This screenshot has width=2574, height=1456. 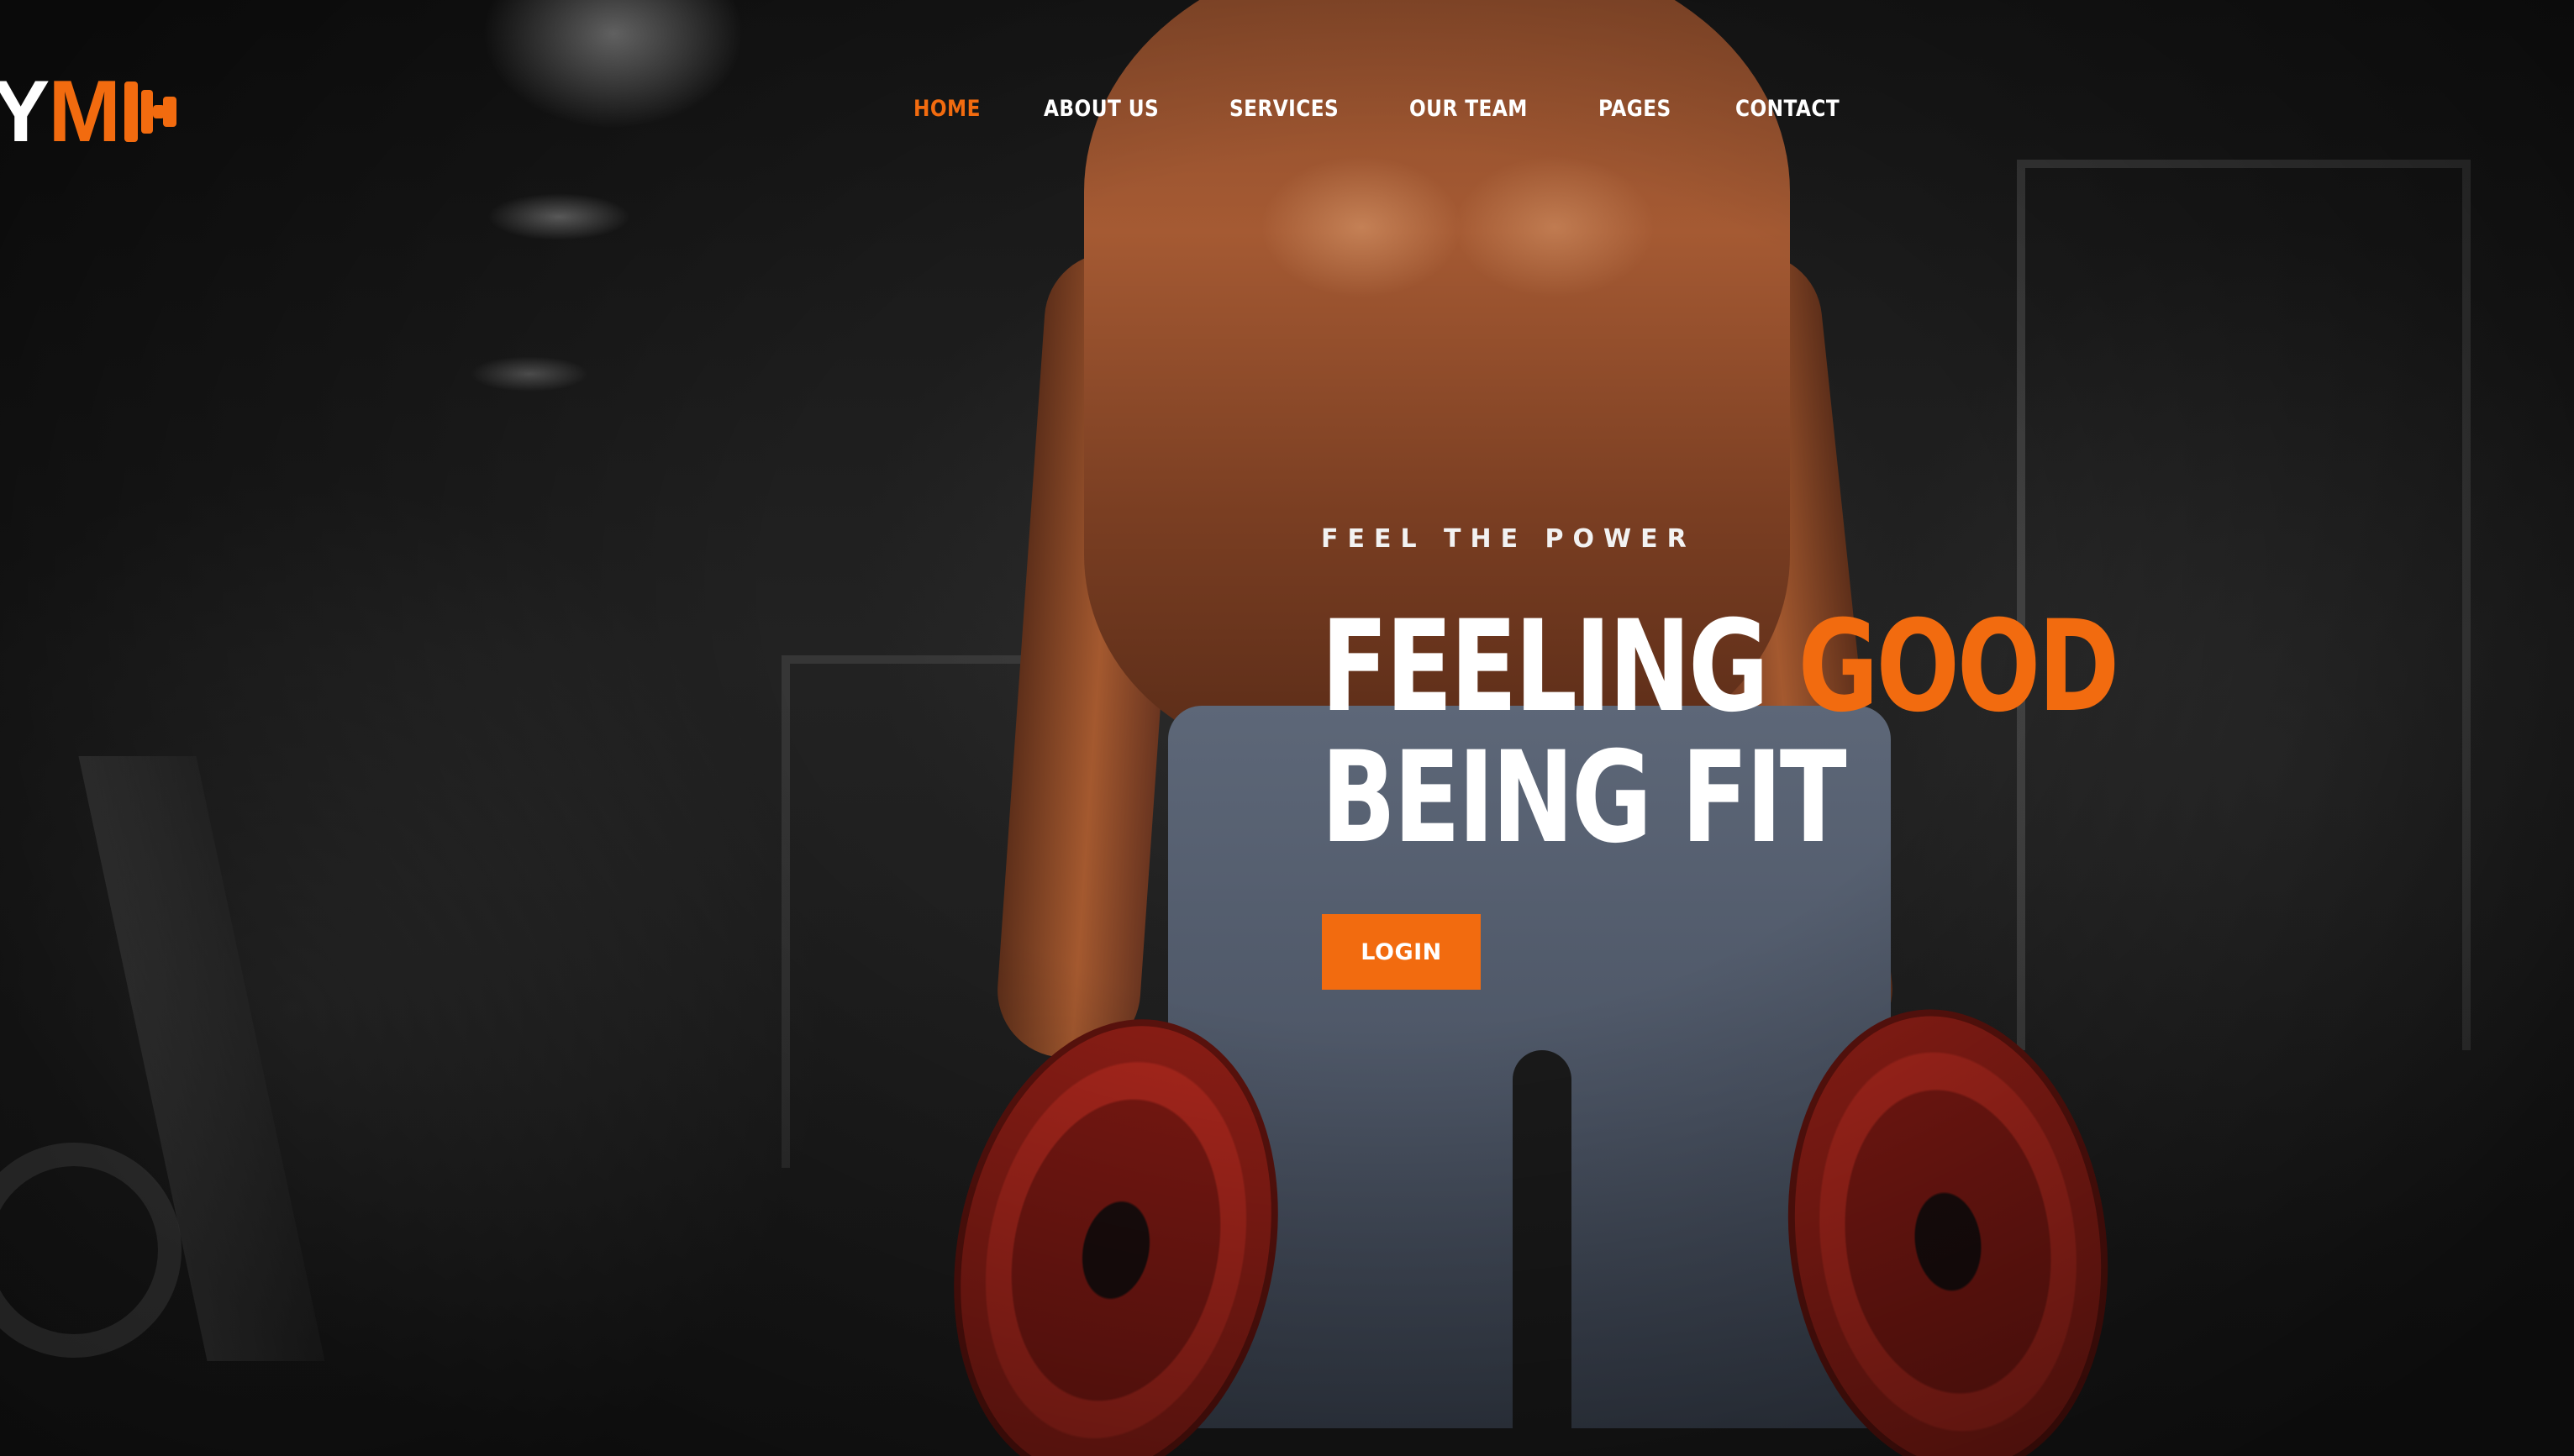 What do you see at coordinates (1787, 109) in the screenshot?
I see `nav-item-contact: CONTACT` at bounding box center [1787, 109].